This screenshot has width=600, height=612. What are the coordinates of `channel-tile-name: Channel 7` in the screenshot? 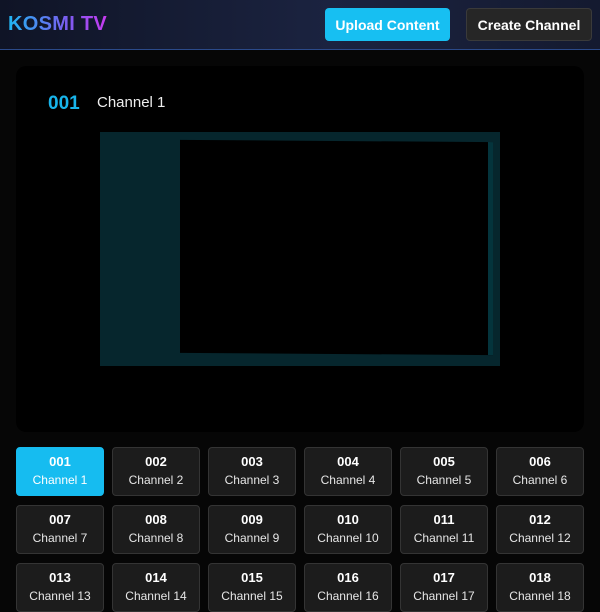 It's located at (60, 538).